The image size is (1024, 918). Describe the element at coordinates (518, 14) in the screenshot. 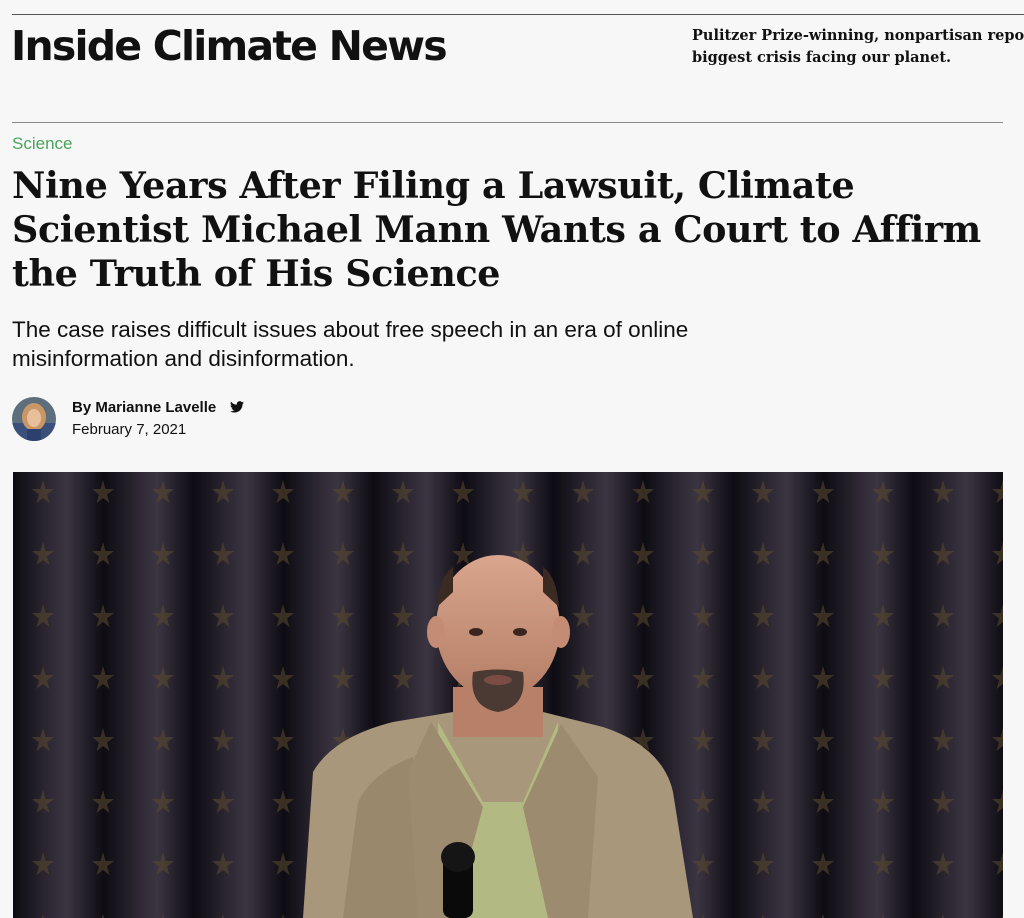

I see `top-rule` at that location.